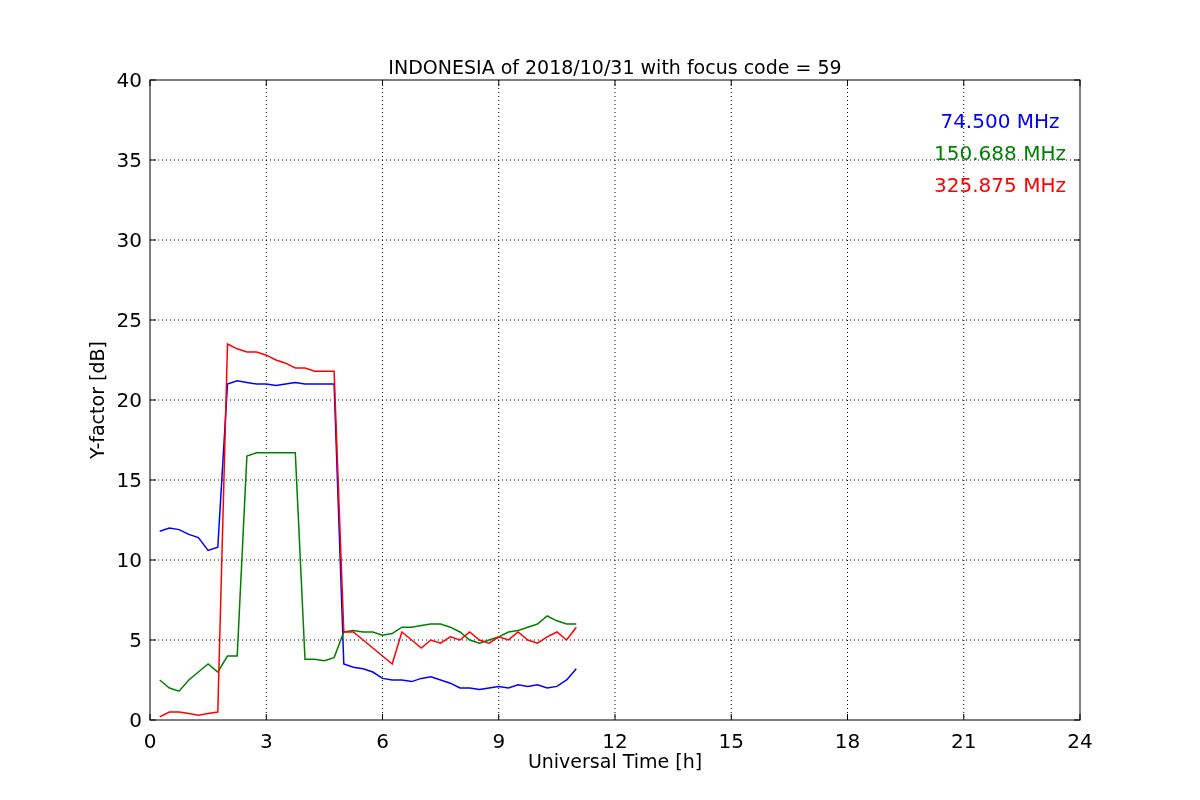  Describe the element at coordinates (266, 741) in the screenshot. I see `x-tick-label: 3` at that location.